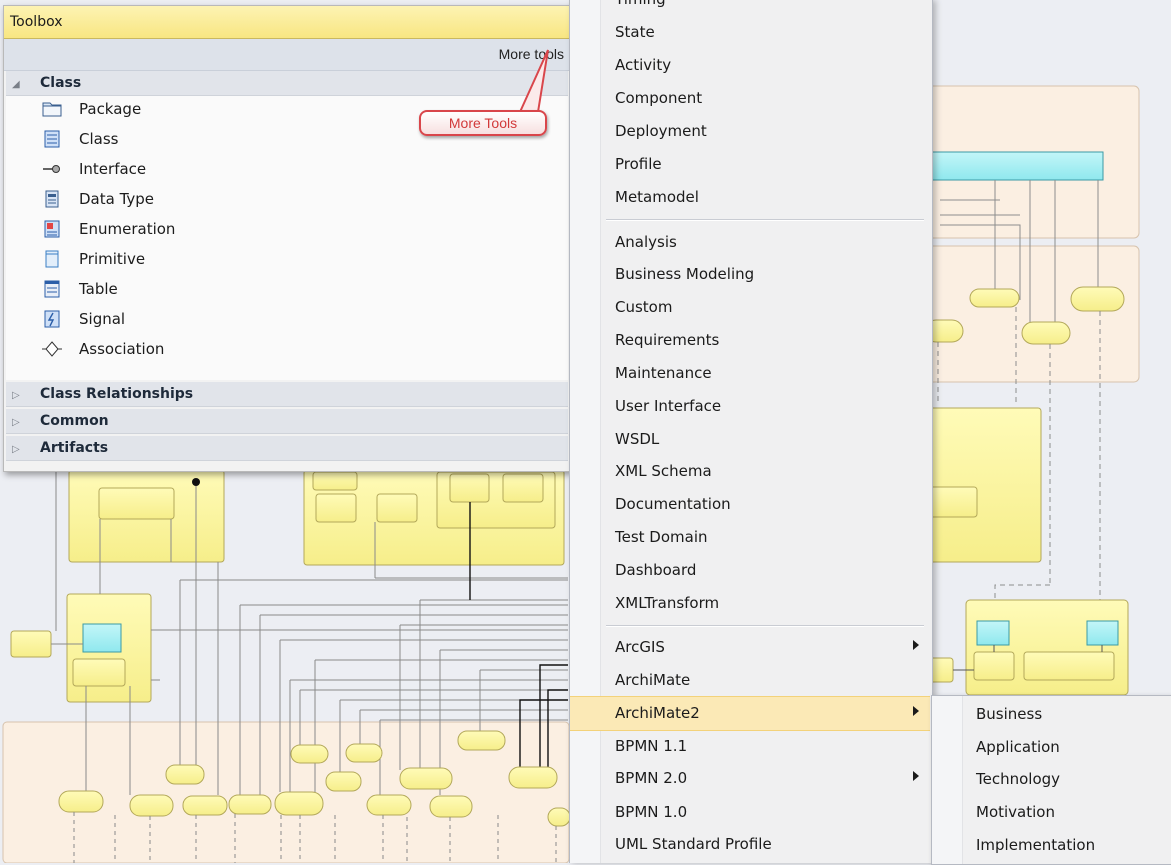 This screenshot has height=865, width=1171. What do you see at coordinates (693, 844) in the screenshot?
I see `menu-item-label: UML Standard Profile` at bounding box center [693, 844].